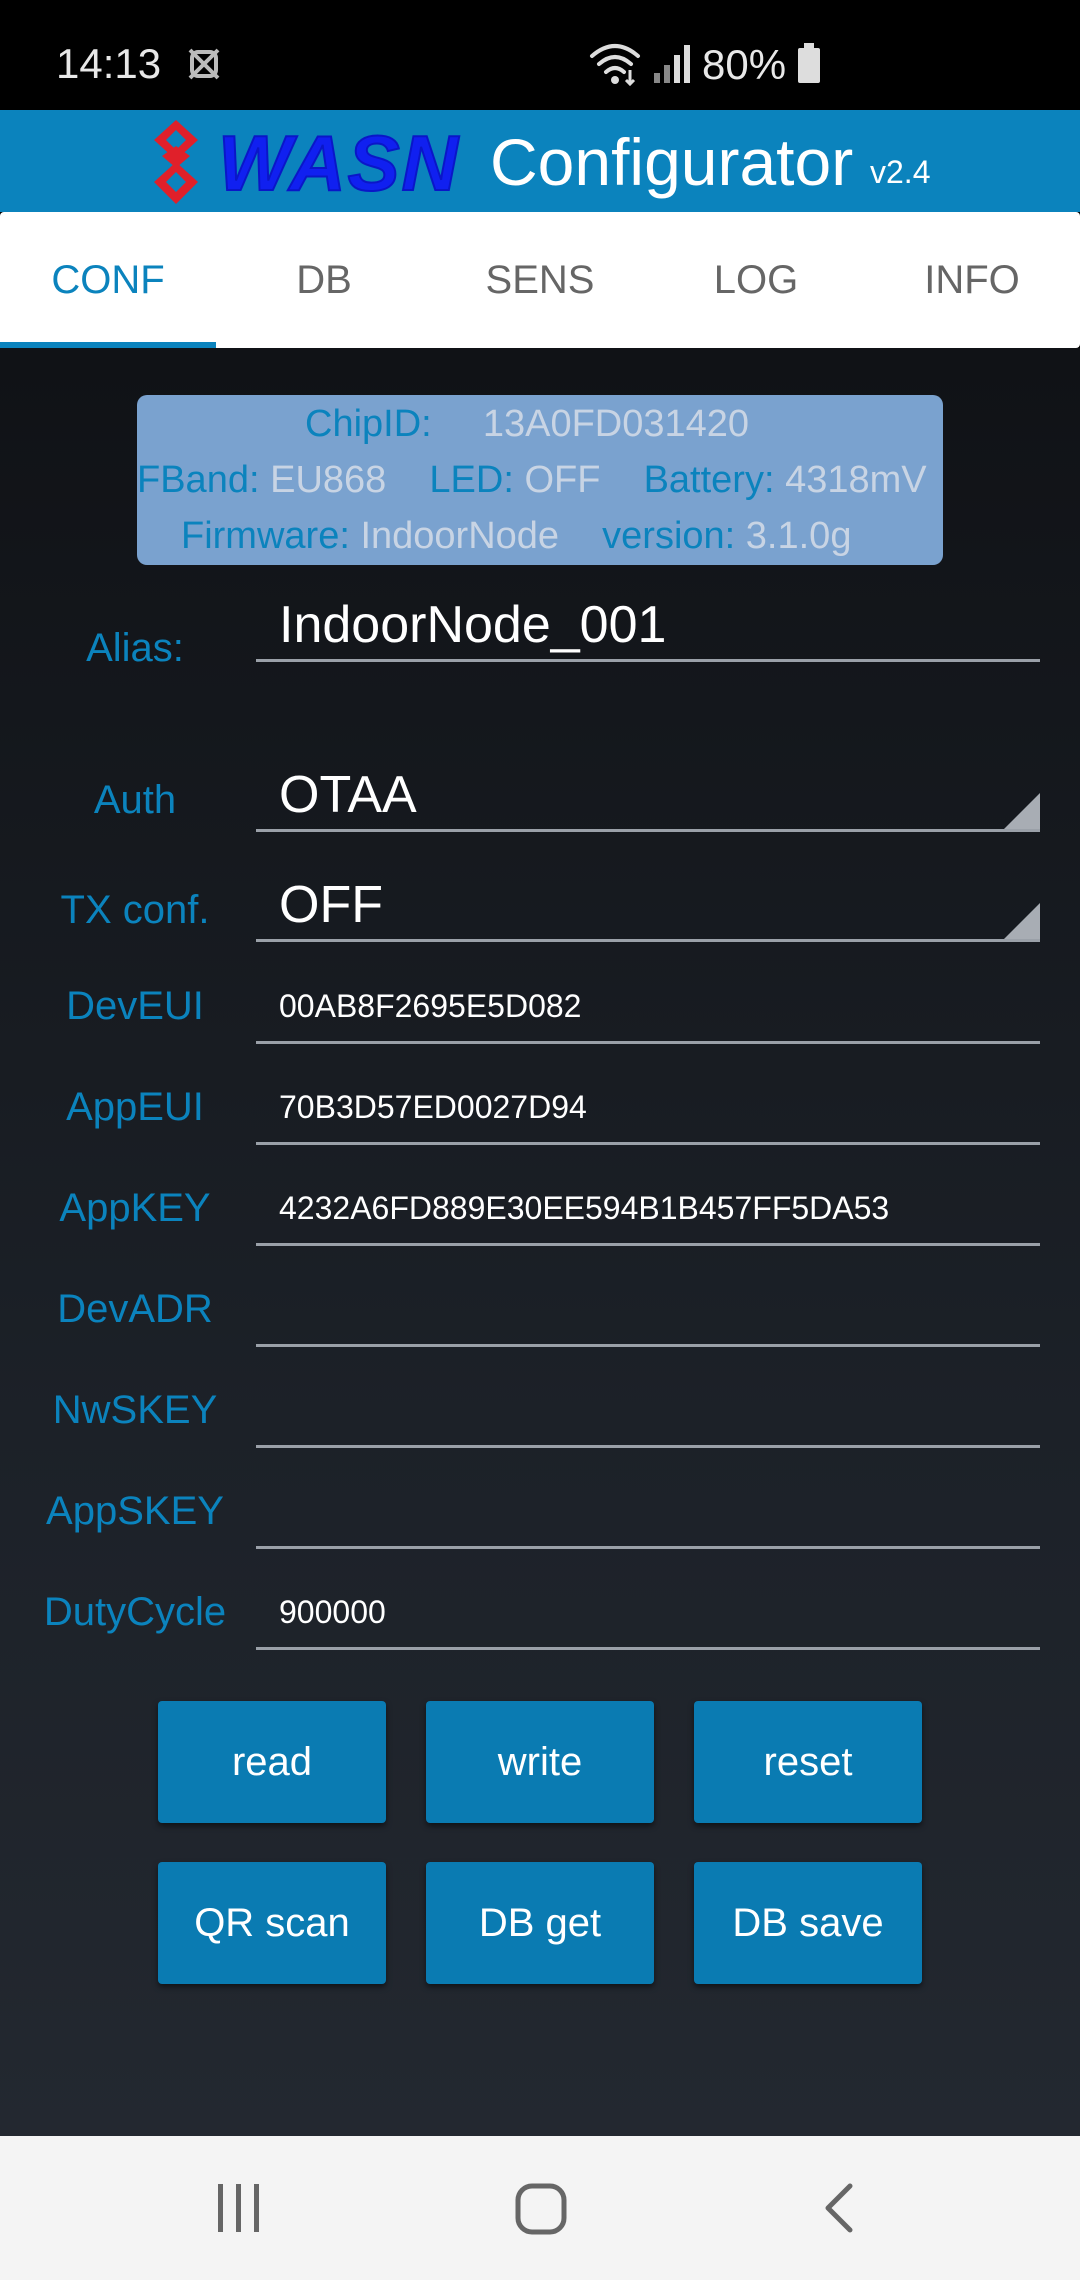 Image resolution: width=1080 pixels, height=2280 pixels. Describe the element at coordinates (135, 1511) in the screenshot. I see `app-skey-label: AppSKEY` at that location.